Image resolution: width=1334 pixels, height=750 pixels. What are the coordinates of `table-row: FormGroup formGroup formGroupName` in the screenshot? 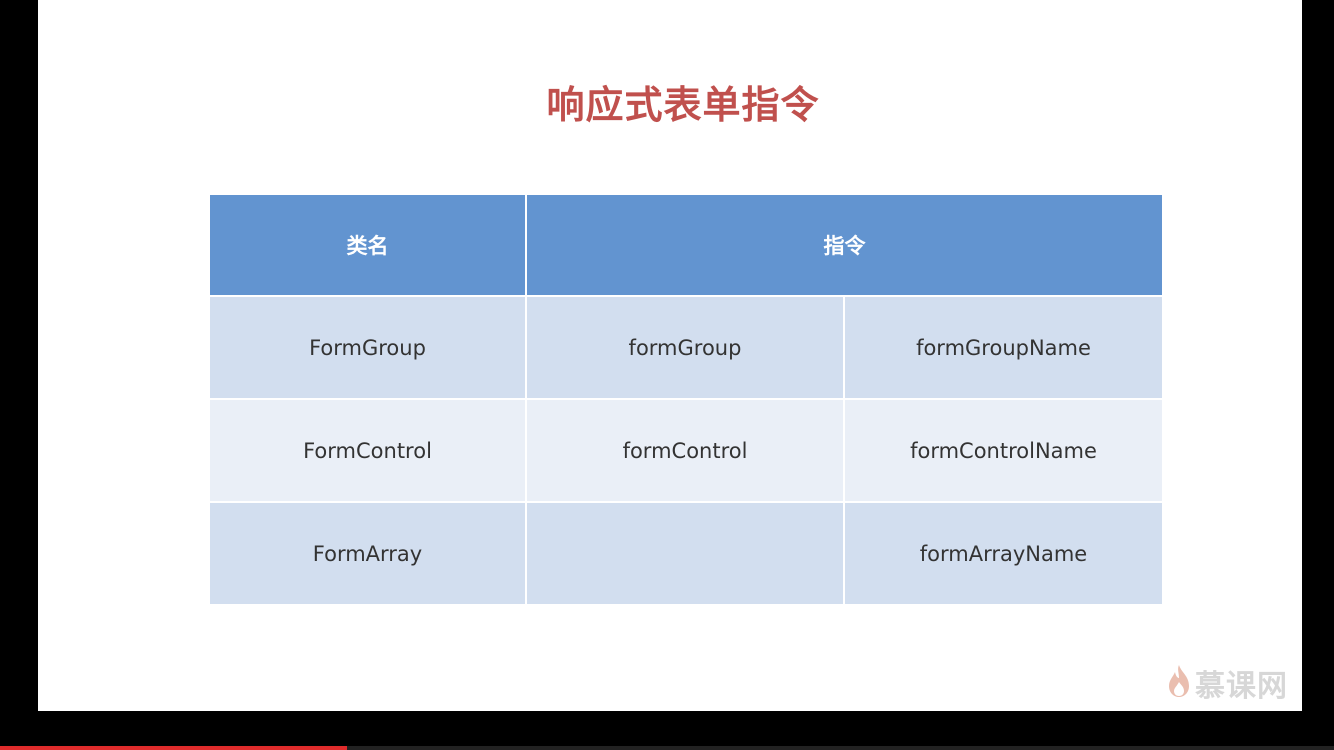 It's located at (686, 347).